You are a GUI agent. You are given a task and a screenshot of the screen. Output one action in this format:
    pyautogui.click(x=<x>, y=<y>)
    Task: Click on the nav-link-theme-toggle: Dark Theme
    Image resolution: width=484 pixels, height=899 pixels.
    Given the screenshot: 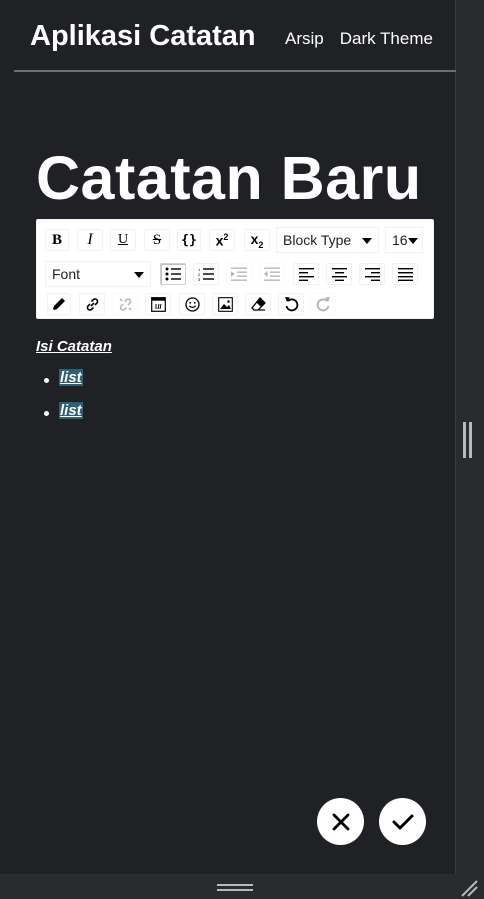 What is the action you would take?
    pyautogui.click(x=386, y=39)
    